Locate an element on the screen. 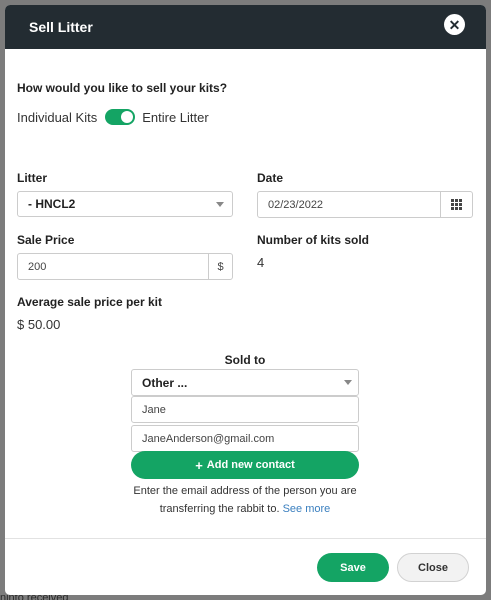  see-more-link: See more is located at coordinates (307, 509).